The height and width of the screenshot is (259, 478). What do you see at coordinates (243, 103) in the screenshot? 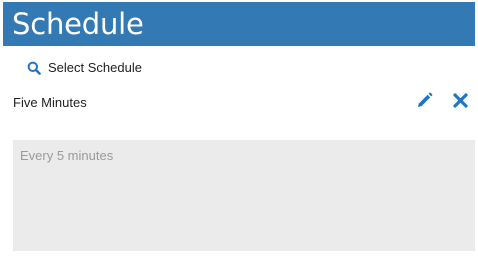
I see `selected-schedule-row: Five Minutes` at bounding box center [243, 103].